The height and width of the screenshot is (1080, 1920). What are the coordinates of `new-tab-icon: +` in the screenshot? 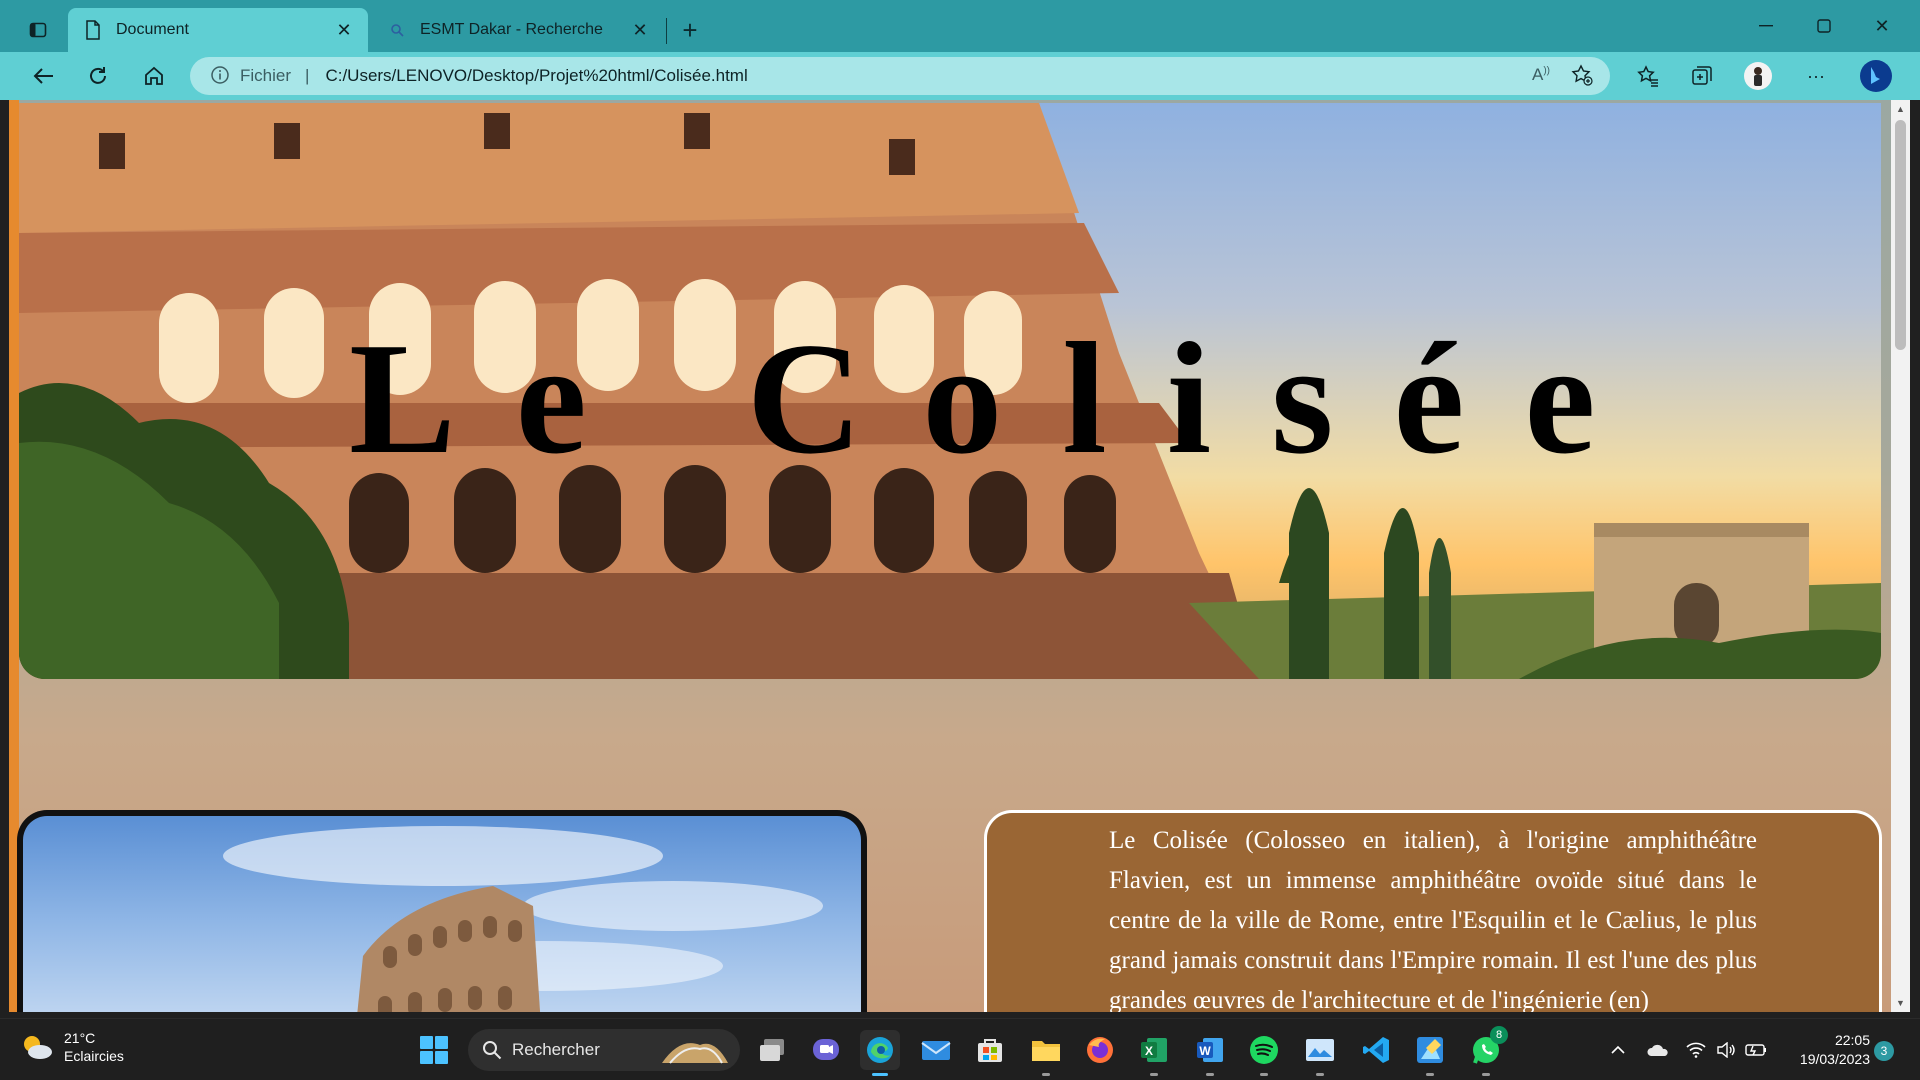 It's located at (690, 30).